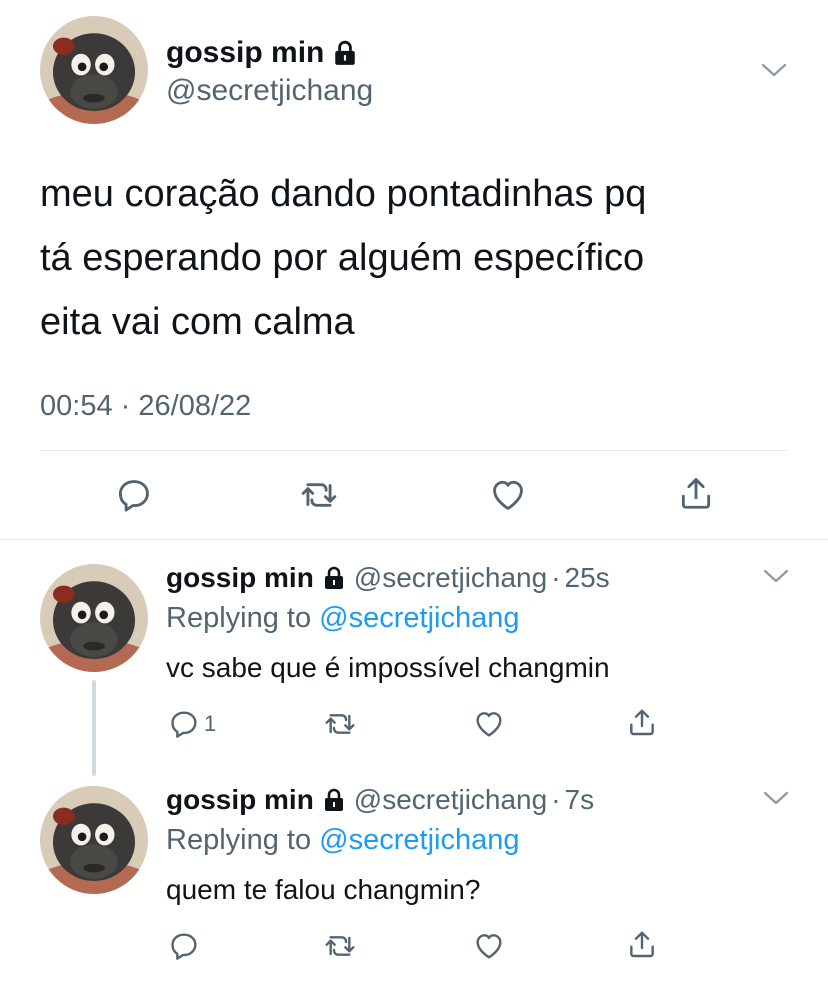  I want to click on reply-button: 1, so click(192, 724).